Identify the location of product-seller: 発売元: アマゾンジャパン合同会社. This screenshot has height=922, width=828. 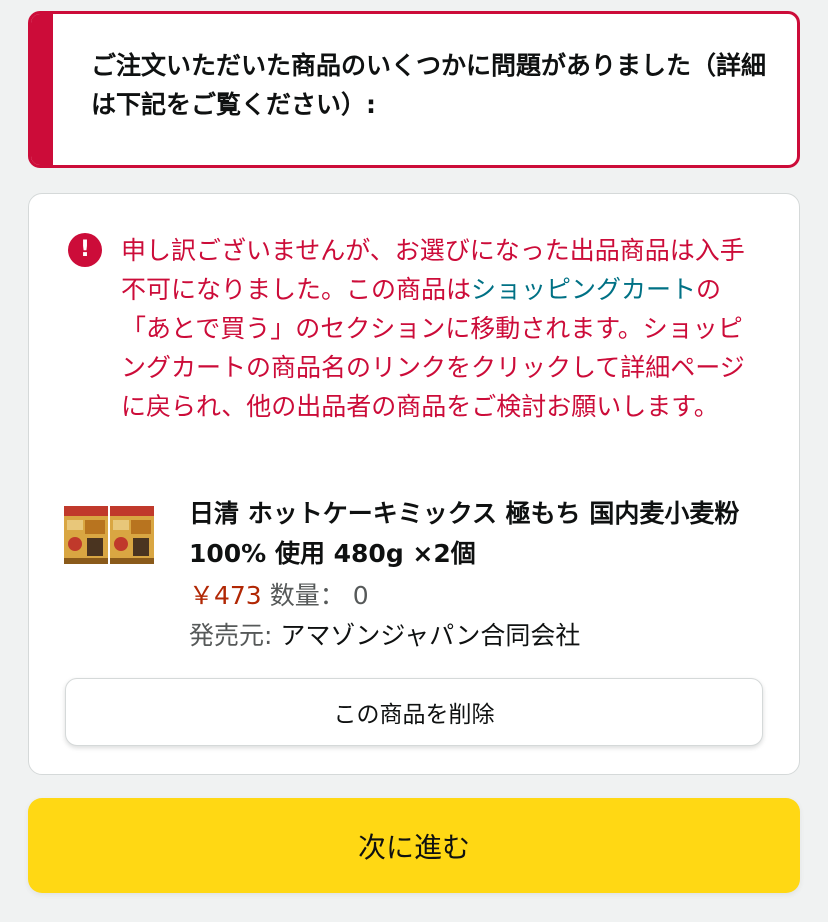
(484, 636).